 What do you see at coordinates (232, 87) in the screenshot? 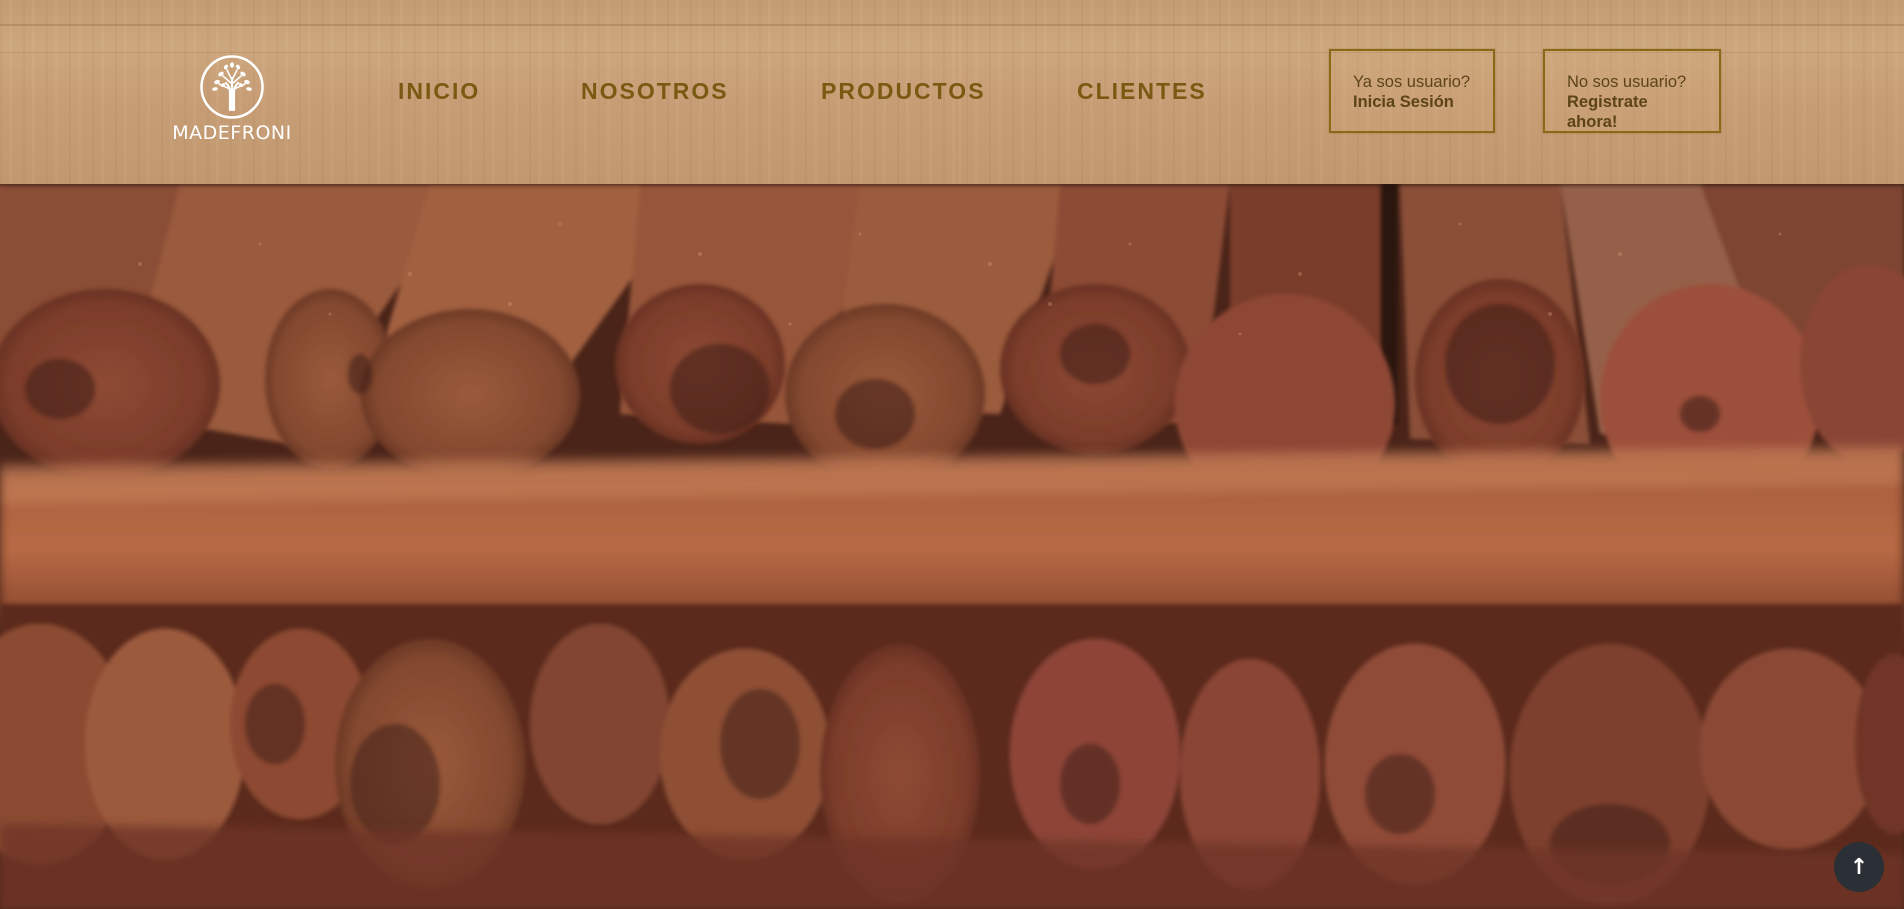
I see `tree-logo-icon` at bounding box center [232, 87].